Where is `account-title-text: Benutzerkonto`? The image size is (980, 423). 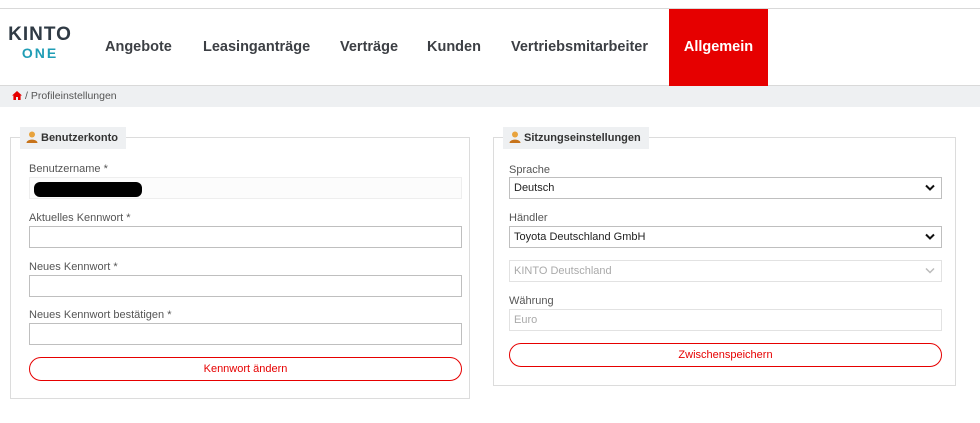
account-title-text: Benutzerkonto is located at coordinates (79, 138).